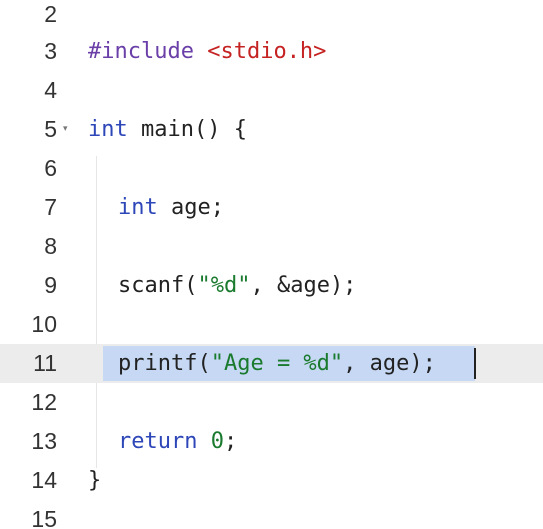 The height and width of the screenshot is (529, 543). What do you see at coordinates (271, 246) in the screenshot?
I see `code-line: 8` at bounding box center [271, 246].